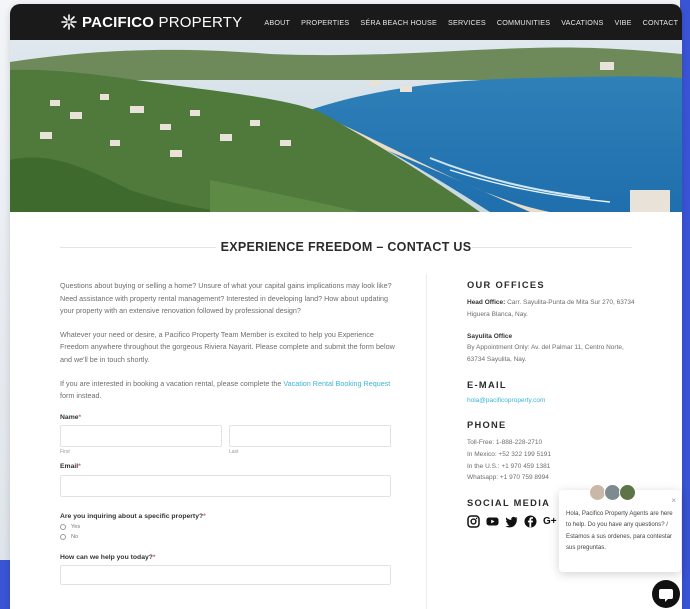  What do you see at coordinates (65, 451) in the screenshot?
I see `first-name-sublabel: First` at bounding box center [65, 451].